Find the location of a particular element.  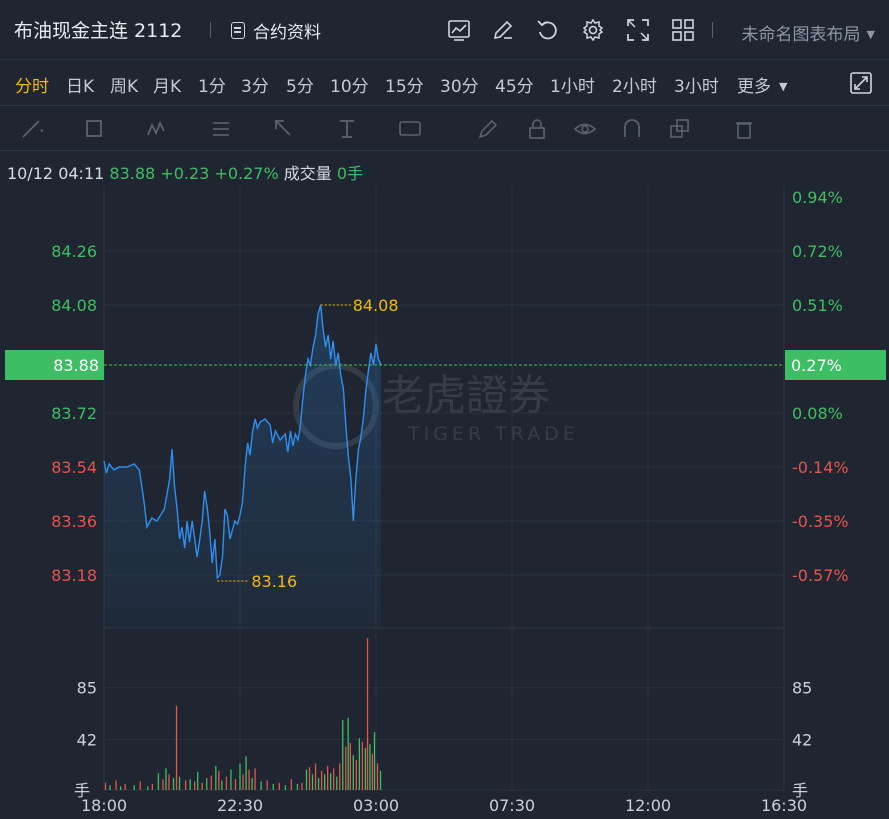

y-tick-label-right: 0.72% is located at coordinates (817, 251).